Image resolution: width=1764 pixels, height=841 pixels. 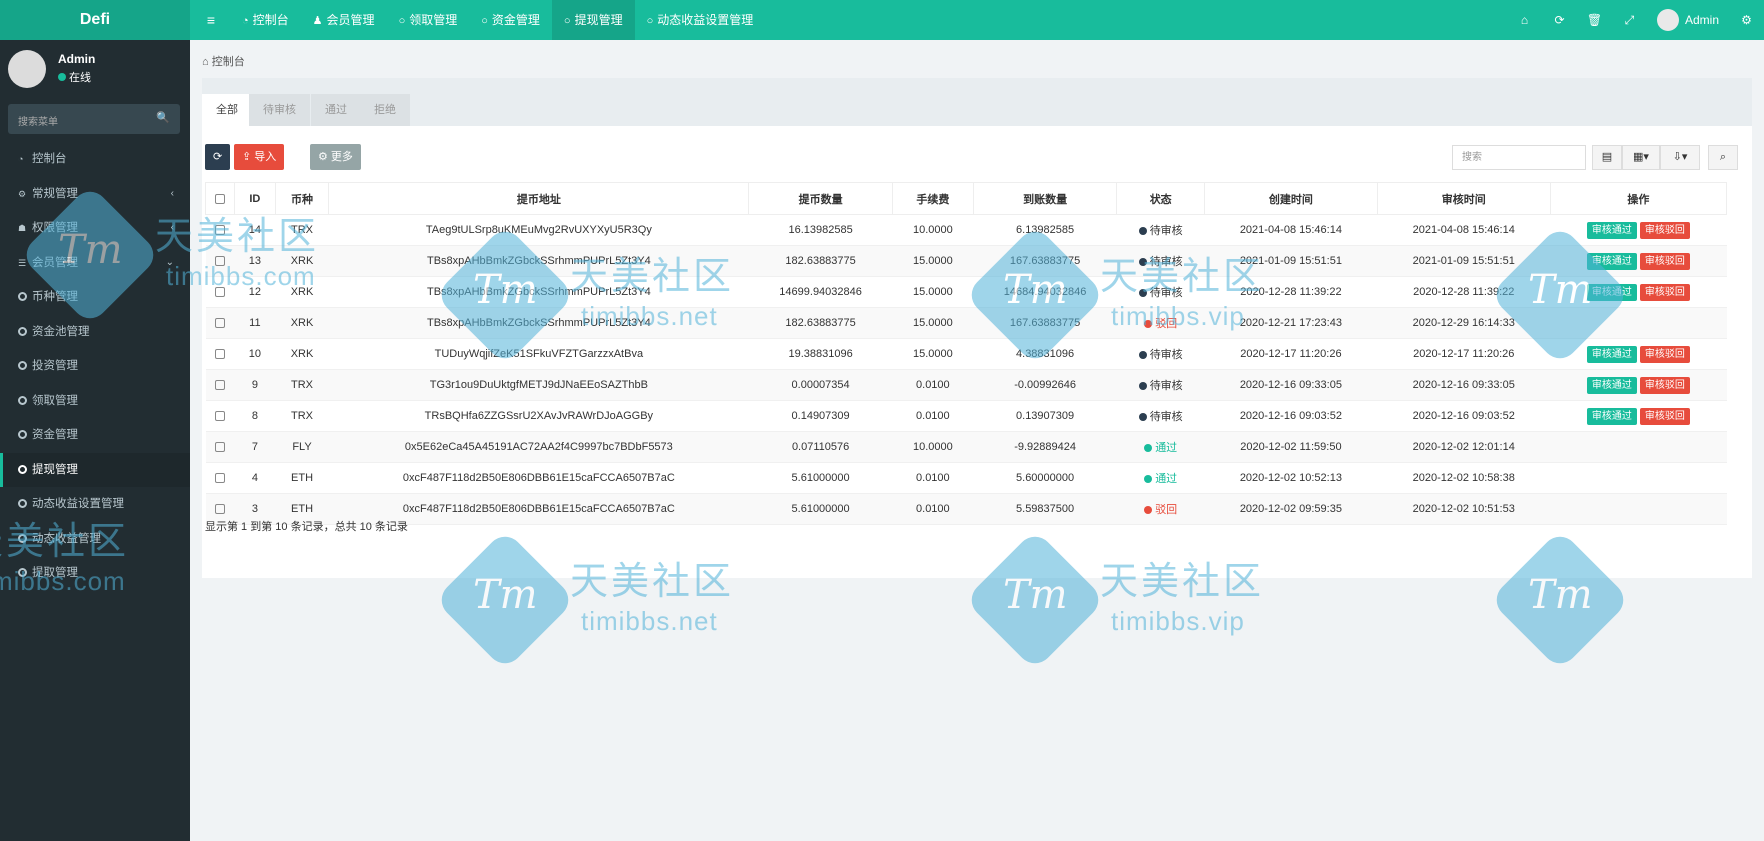 I want to click on breadcrumb: ⌂ 控制台, so click(x=223, y=61).